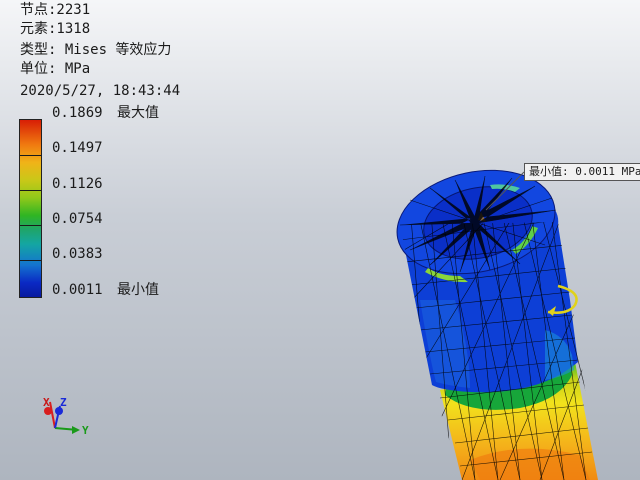 The image size is (640, 480). What do you see at coordinates (582, 172) in the screenshot?
I see `min-value-tag: 最小值: 0.0011 MPa` at bounding box center [582, 172].